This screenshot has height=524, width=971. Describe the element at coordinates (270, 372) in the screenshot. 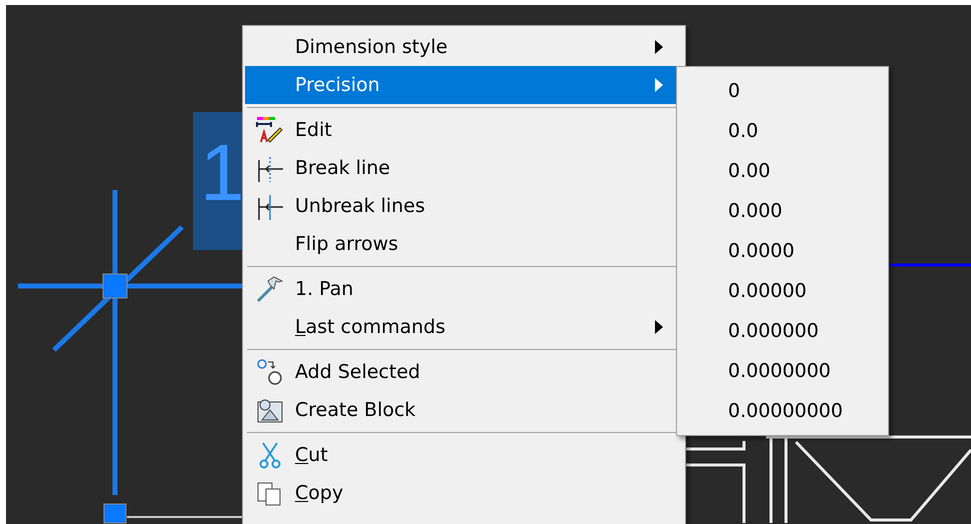

I see `circles-arrow-icon` at that location.